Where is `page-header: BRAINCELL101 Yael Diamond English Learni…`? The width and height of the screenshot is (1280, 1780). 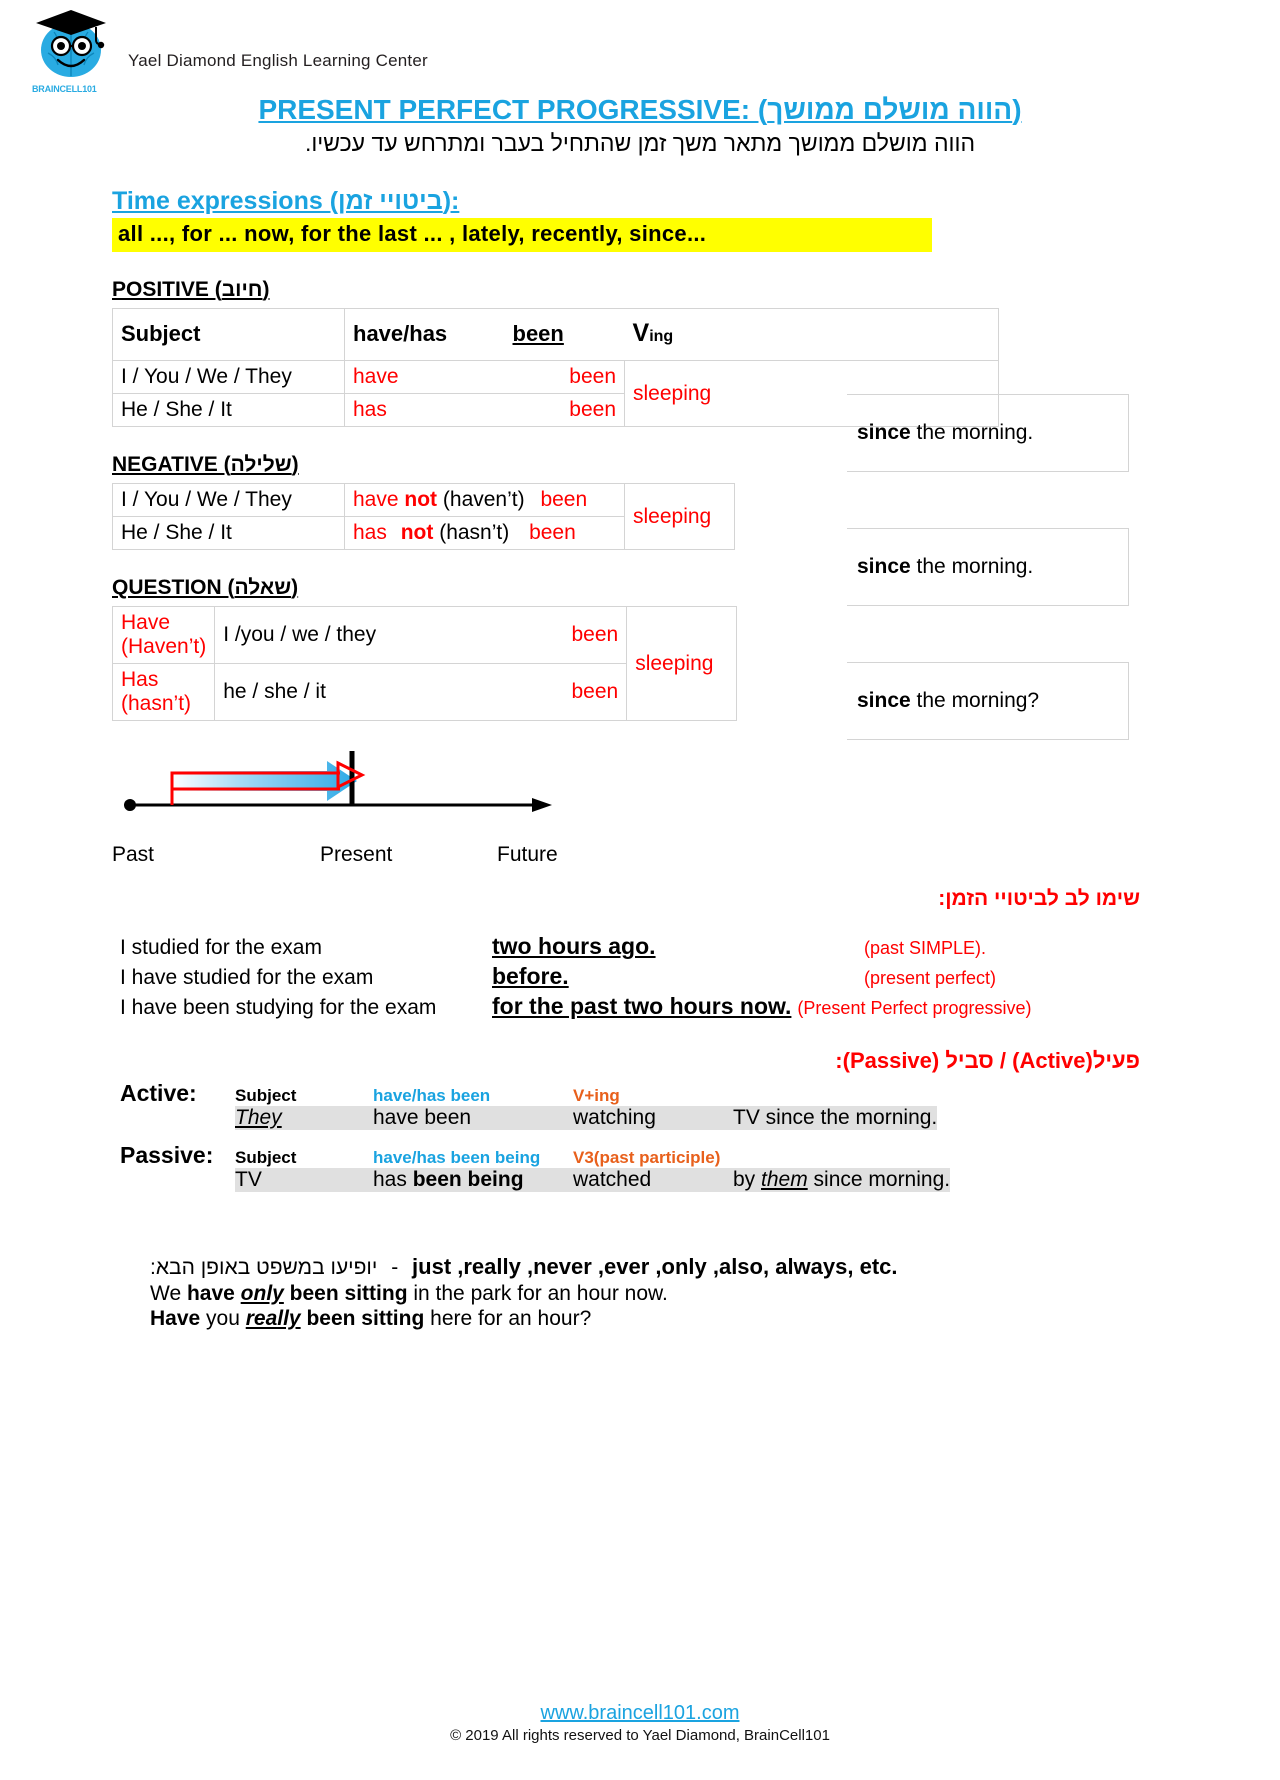 page-header: BRAINCELL101 Yael Diamond English Learni… is located at coordinates (640, 47).